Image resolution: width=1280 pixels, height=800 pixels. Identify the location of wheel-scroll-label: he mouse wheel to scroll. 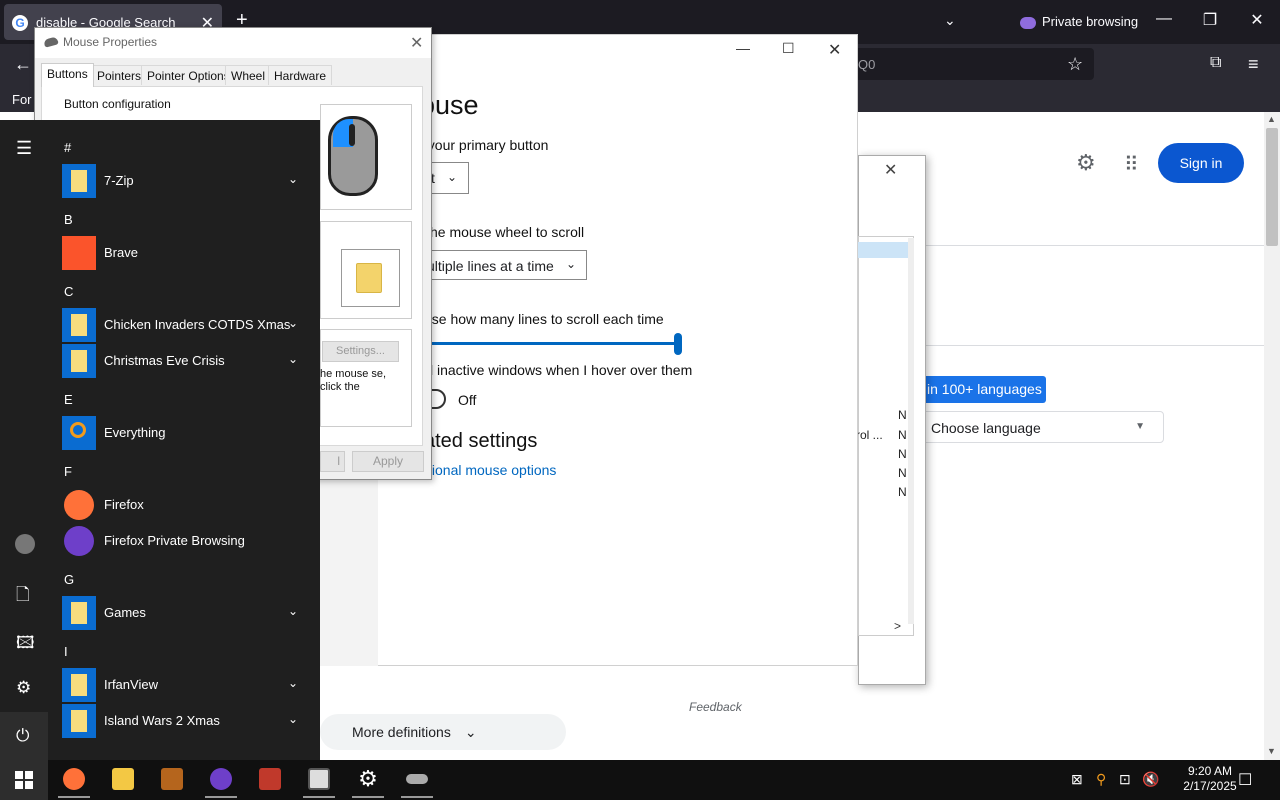
(507, 232).